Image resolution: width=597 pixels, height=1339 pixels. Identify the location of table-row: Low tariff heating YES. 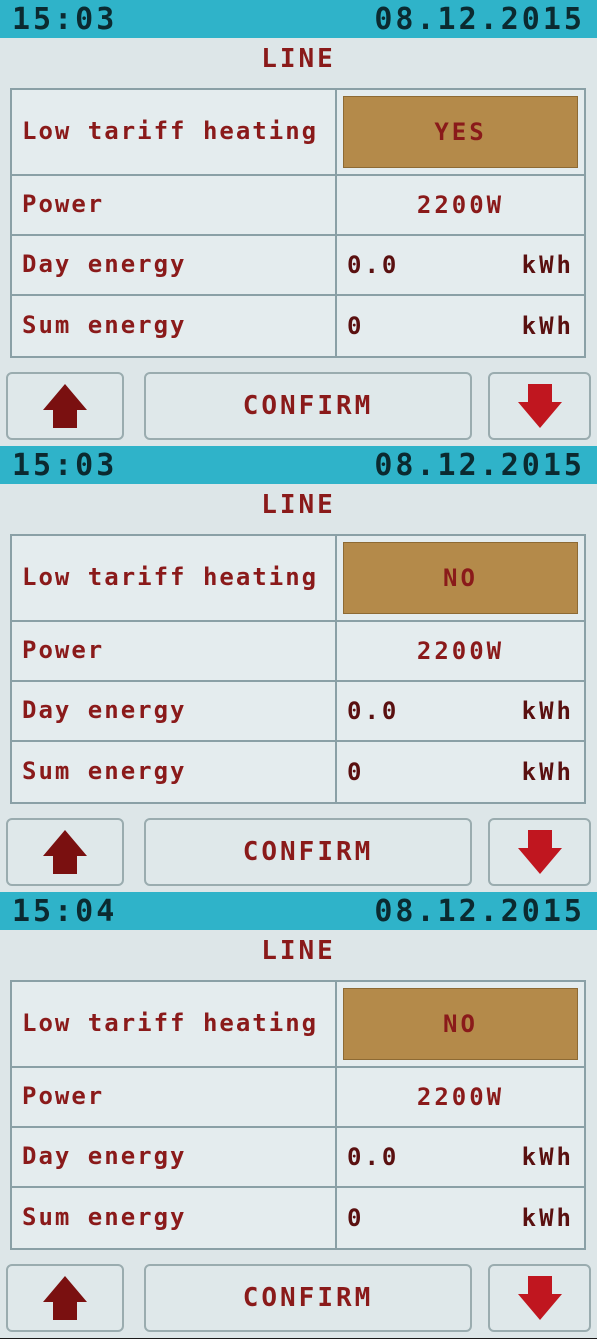
(298, 133).